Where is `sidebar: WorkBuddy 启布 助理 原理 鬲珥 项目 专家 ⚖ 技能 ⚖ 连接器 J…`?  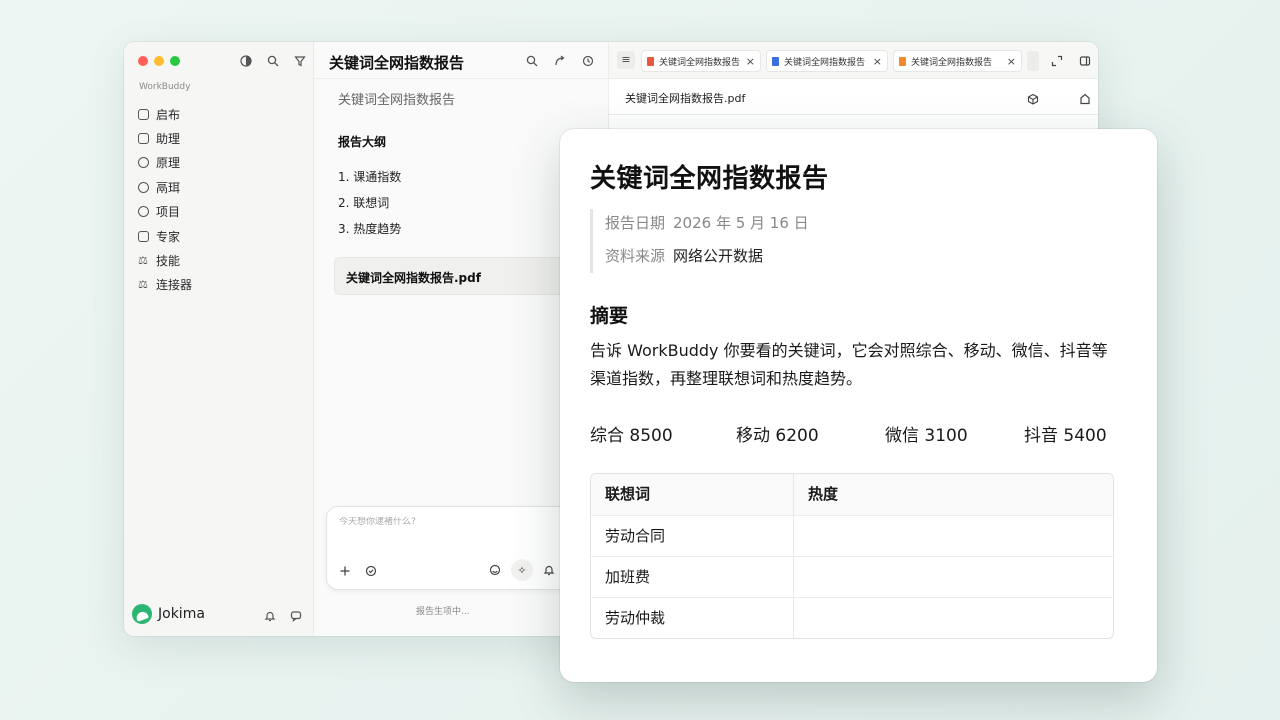 sidebar: WorkBuddy 启布 助理 原理 鬲珥 项目 专家 ⚖ 技能 ⚖ 连接器 J… is located at coordinates (219, 339).